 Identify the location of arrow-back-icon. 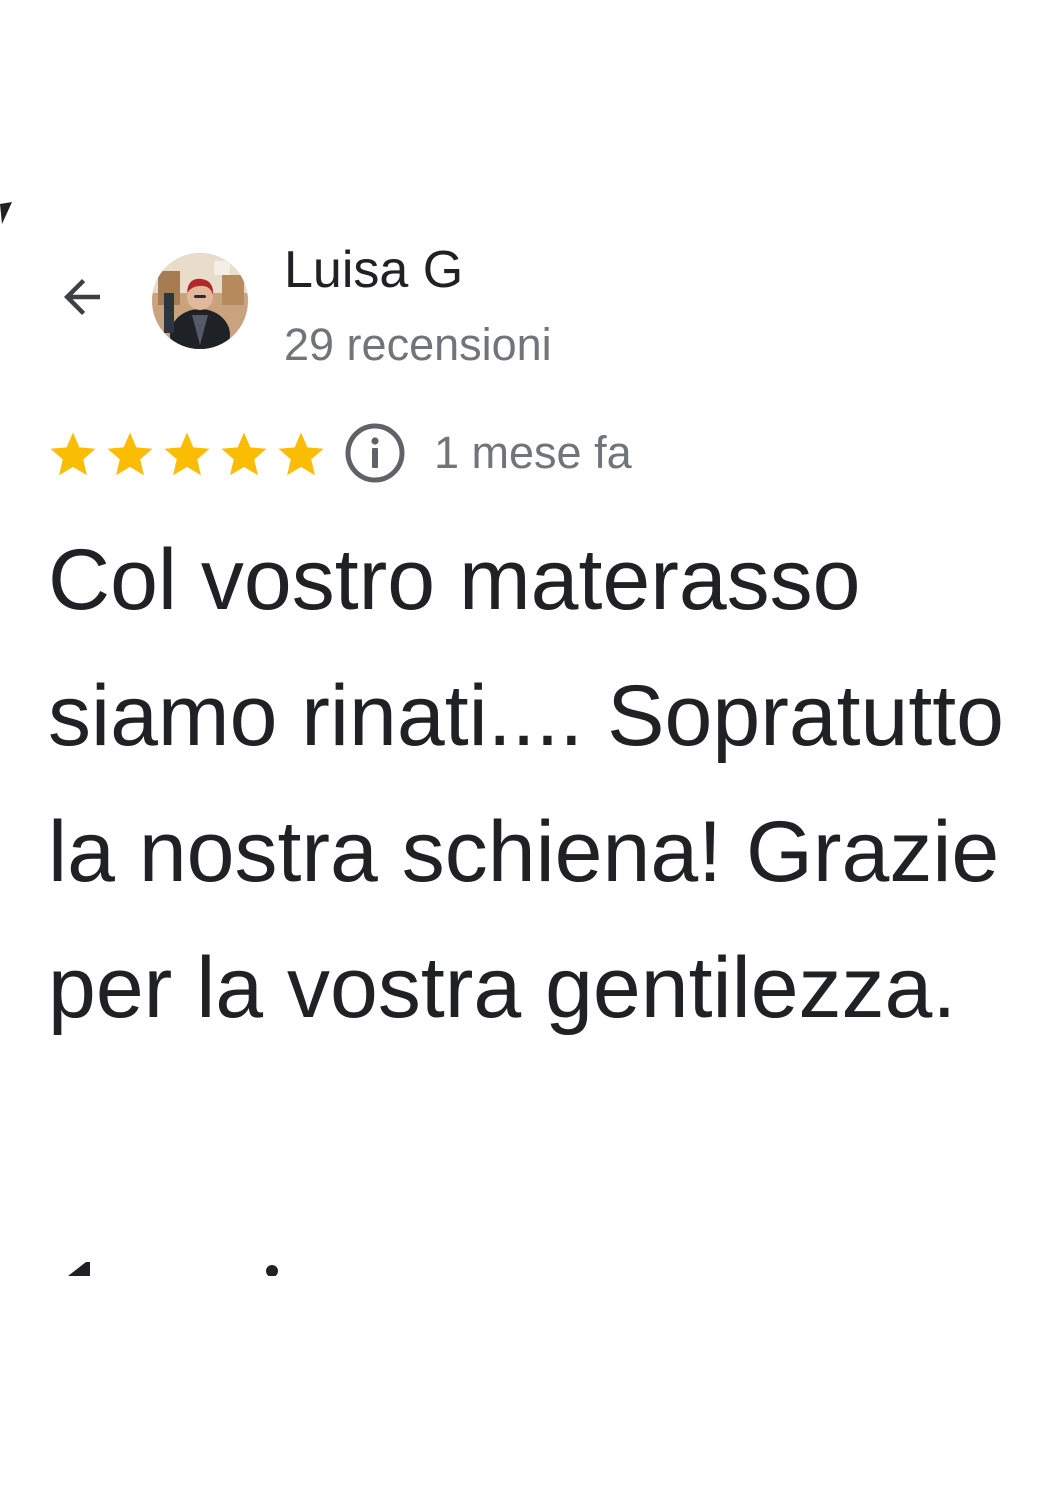
(82, 297).